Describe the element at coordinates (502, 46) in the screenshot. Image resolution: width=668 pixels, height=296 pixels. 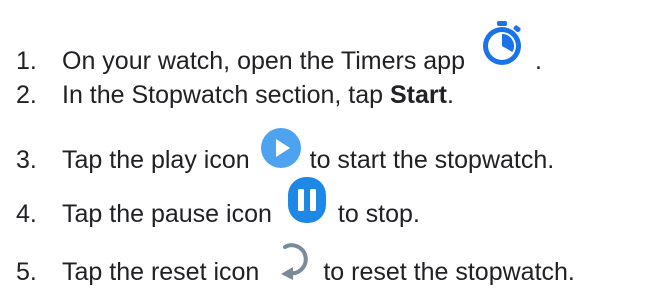
I see `timer-app-icon` at that location.